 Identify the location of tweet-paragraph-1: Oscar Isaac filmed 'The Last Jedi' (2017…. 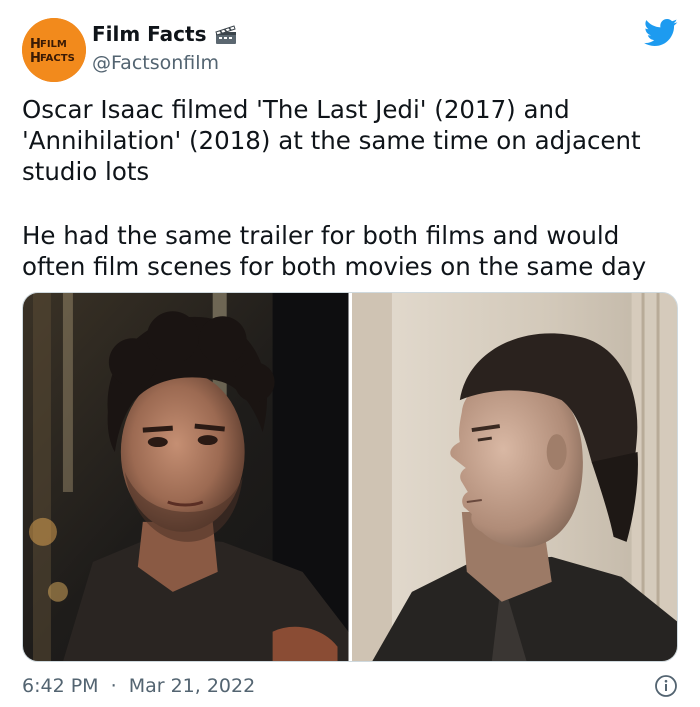
(331, 141).